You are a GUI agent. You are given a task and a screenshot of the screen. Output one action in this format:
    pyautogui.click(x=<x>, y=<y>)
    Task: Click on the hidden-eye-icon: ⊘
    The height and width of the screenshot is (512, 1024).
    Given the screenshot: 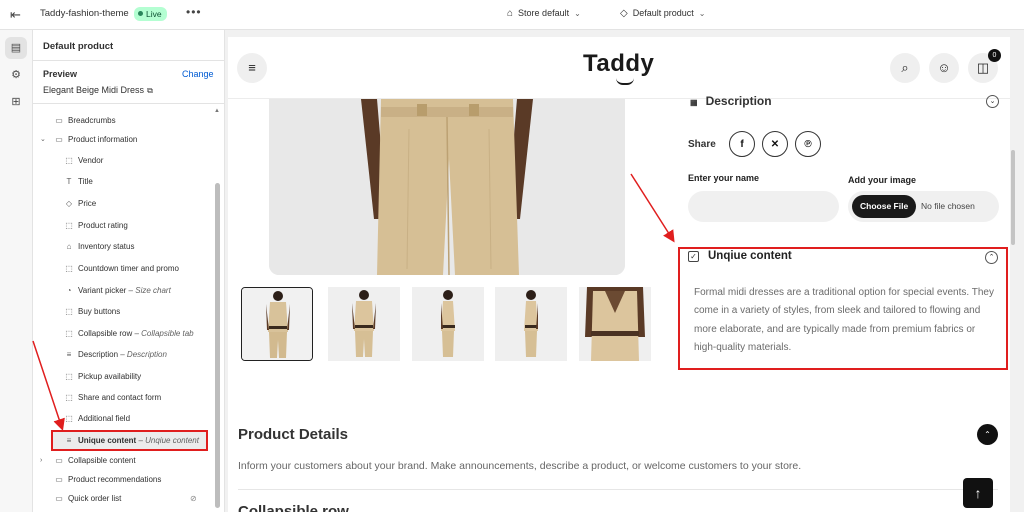 What is the action you would take?
    pyautogui.click(x=193, y=499)
    